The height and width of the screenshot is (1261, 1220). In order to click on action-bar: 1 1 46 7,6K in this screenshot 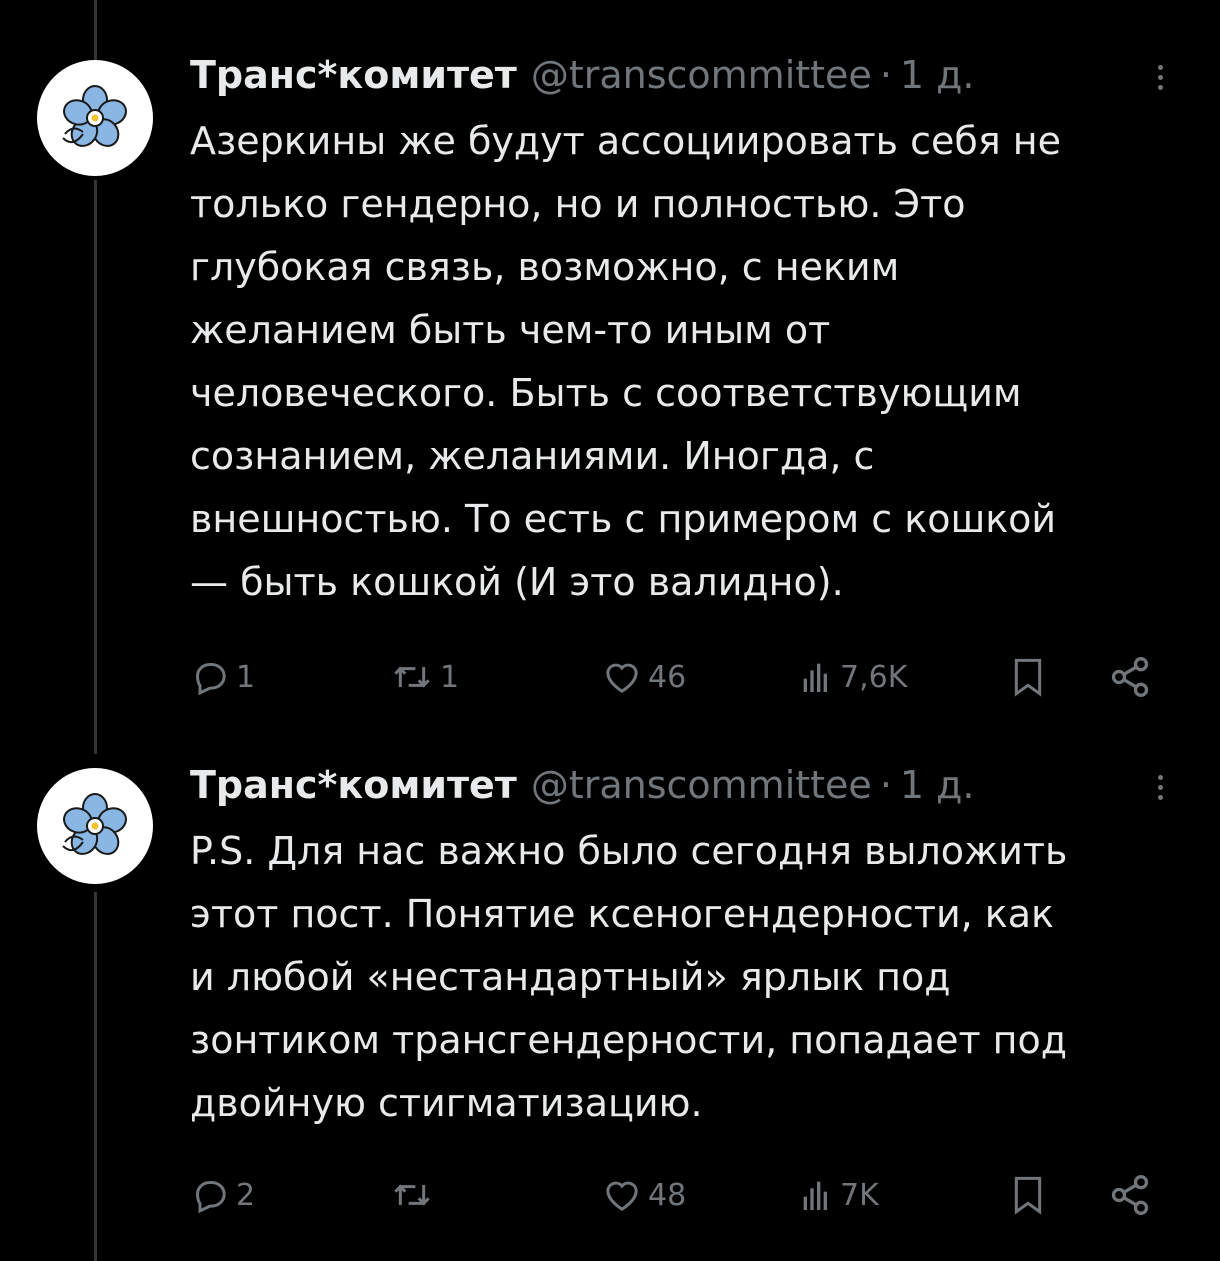, I will do `click(680, 677)`.